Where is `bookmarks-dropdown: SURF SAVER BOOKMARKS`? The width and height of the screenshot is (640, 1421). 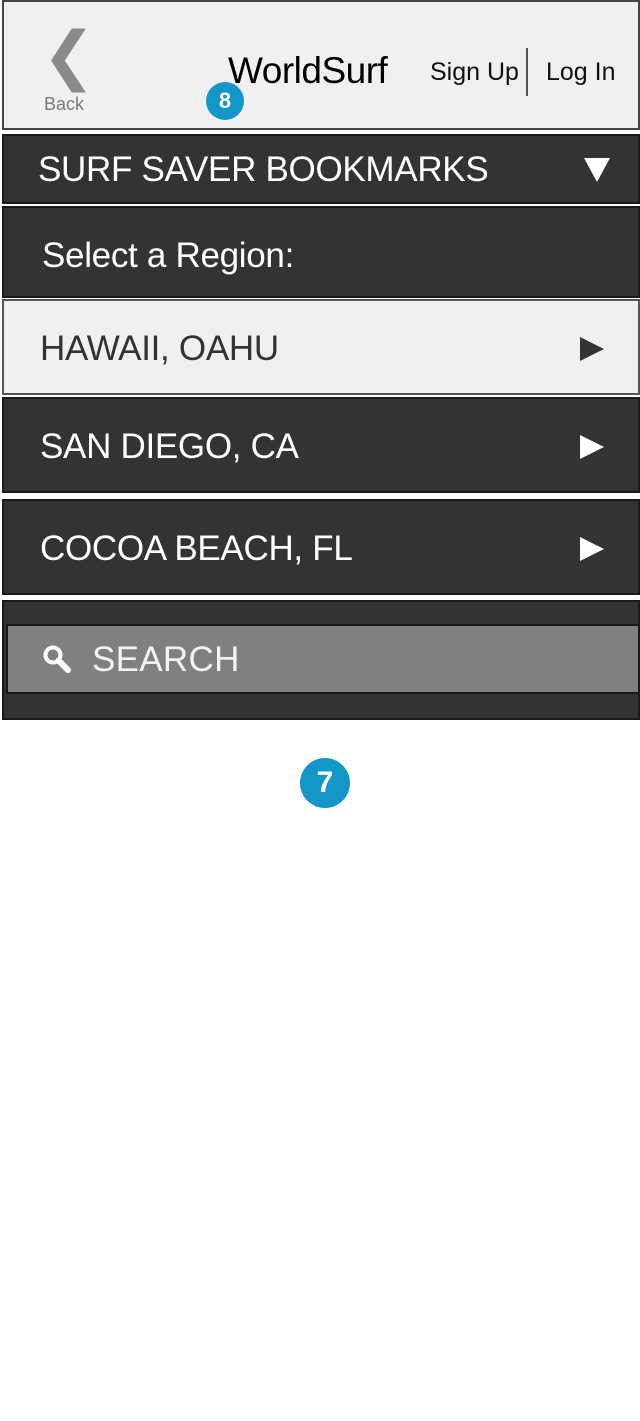 bookmarks-dropdown: SURF SAVER BOOKMARKS is located at coordinates (321, 169).